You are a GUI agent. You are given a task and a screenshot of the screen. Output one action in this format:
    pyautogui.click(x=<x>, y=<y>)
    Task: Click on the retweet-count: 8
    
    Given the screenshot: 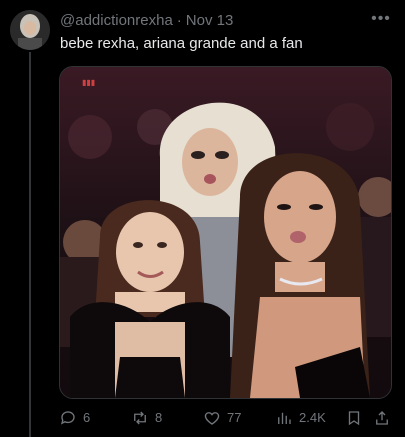 What is the action you would take?
    pyautogui.click(x=159, y=417)
    